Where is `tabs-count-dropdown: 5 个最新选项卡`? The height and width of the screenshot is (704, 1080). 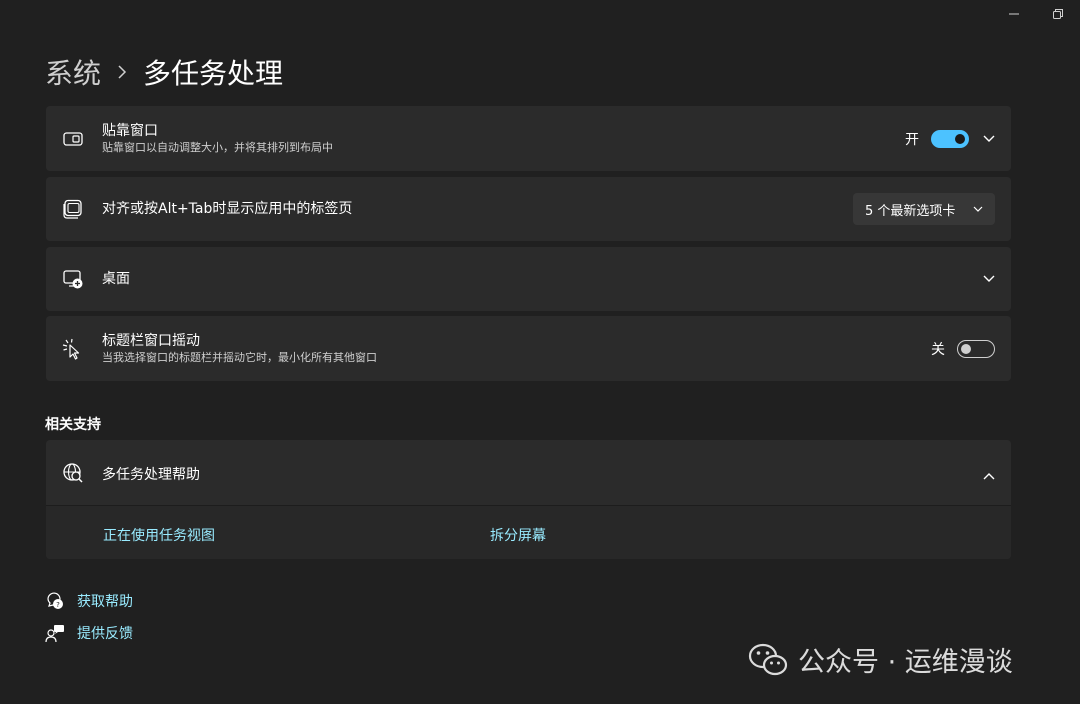 tabs-count-dropdown: 5 个最新选项卡 is located at coordinates (924, 209).